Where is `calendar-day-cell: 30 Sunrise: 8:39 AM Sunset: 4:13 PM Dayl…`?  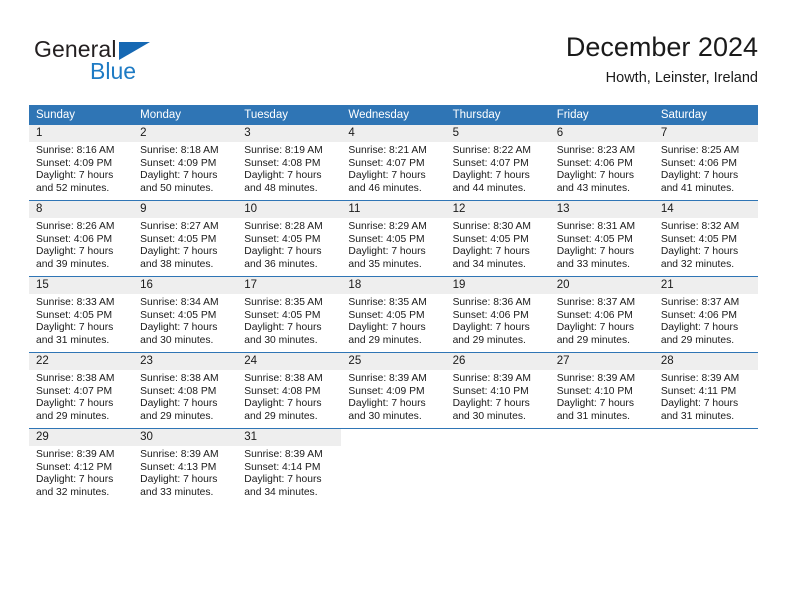
calendar-day-cell: 30 Sunrise: 8:39 AM Sunset: 4:13 PM Dayl… is located at coordinates (185, 466).